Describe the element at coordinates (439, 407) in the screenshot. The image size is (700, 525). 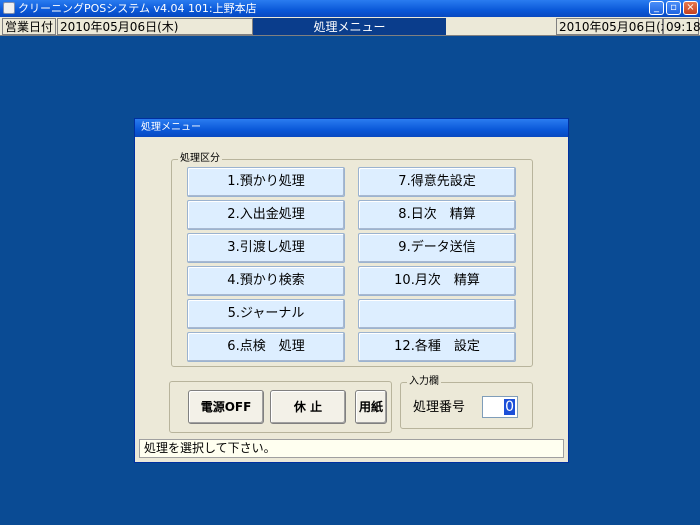
I see `process-number-label: 処理番号` at that location.